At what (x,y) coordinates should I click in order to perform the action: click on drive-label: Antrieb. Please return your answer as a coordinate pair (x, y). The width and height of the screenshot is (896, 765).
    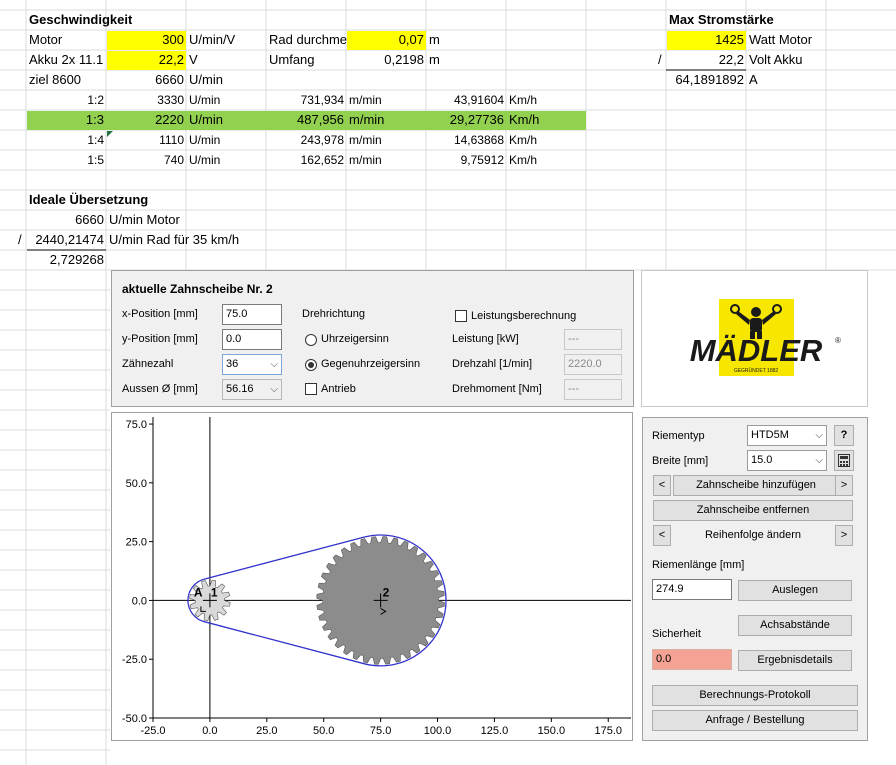
    Looking at the image, I should click on (338, 389).